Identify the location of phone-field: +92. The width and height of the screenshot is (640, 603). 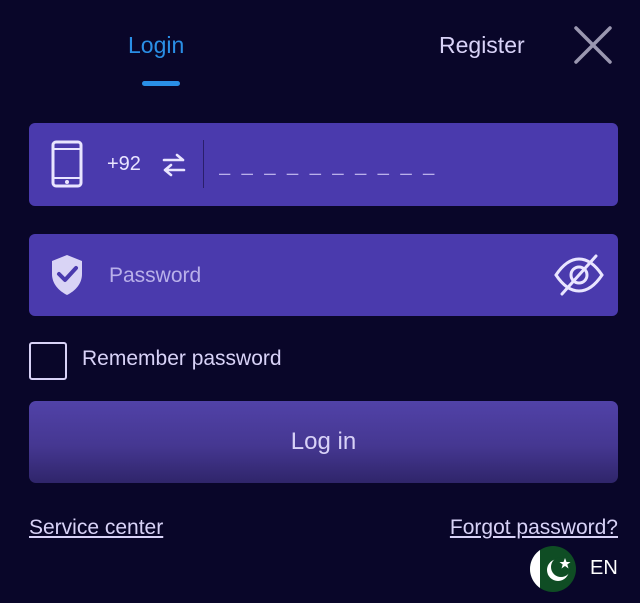
(323, 164).